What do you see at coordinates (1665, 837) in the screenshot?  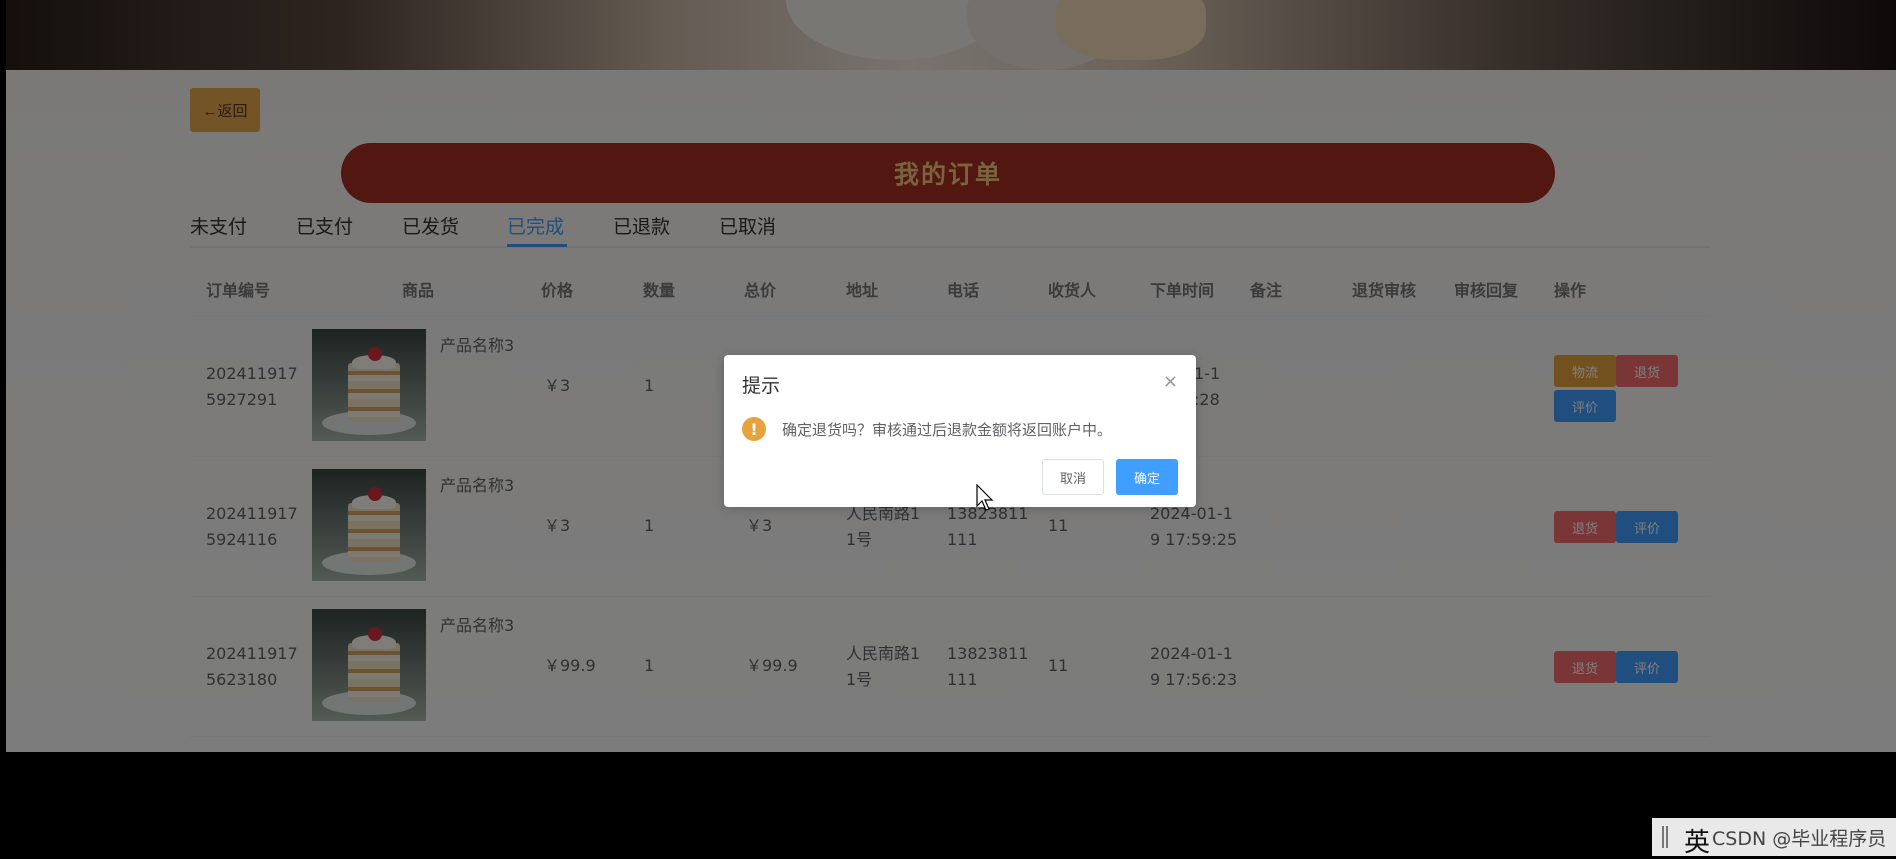 I see `taskbar-separator` at bounding box center [1665, 837].